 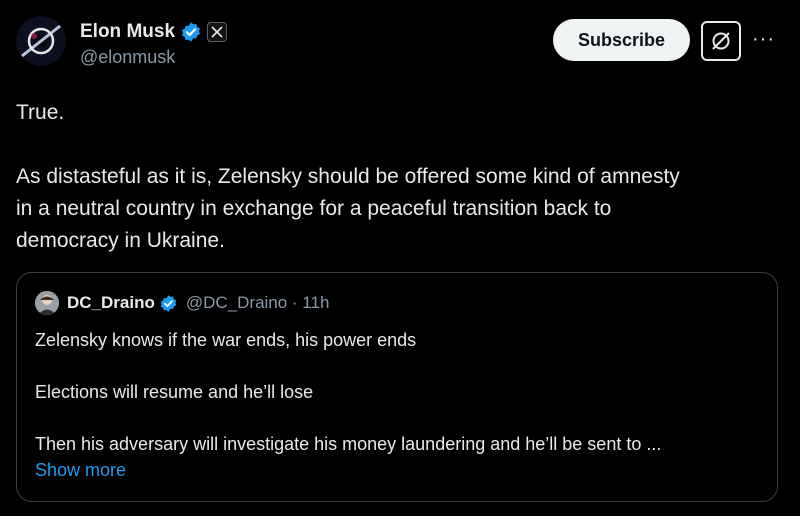 What do you see at coordinates (257, 302) in the screenshot?
I see `quoted-handle-time: @DC_Draino · 11h` at bounding box center [257, 302].